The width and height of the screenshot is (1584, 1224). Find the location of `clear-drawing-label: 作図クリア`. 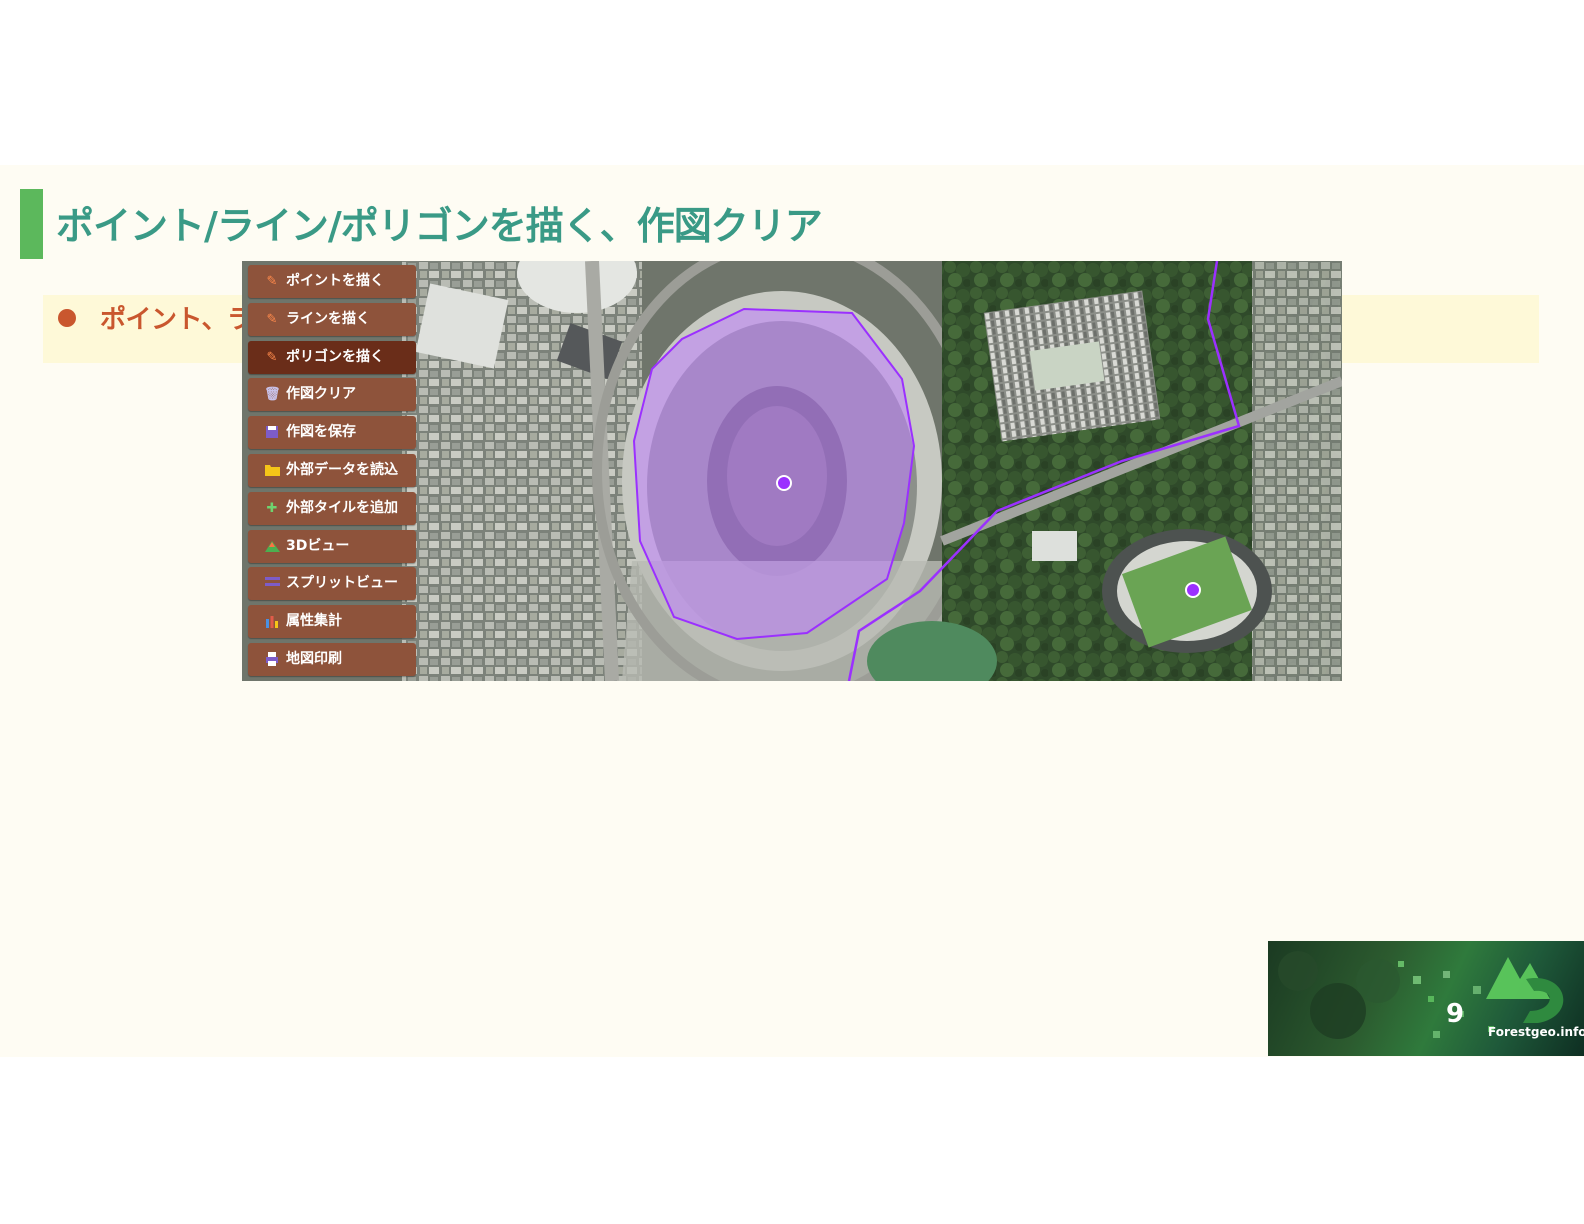

clear-drawing-label: 作図クリア is located at coordinates (321, 394).